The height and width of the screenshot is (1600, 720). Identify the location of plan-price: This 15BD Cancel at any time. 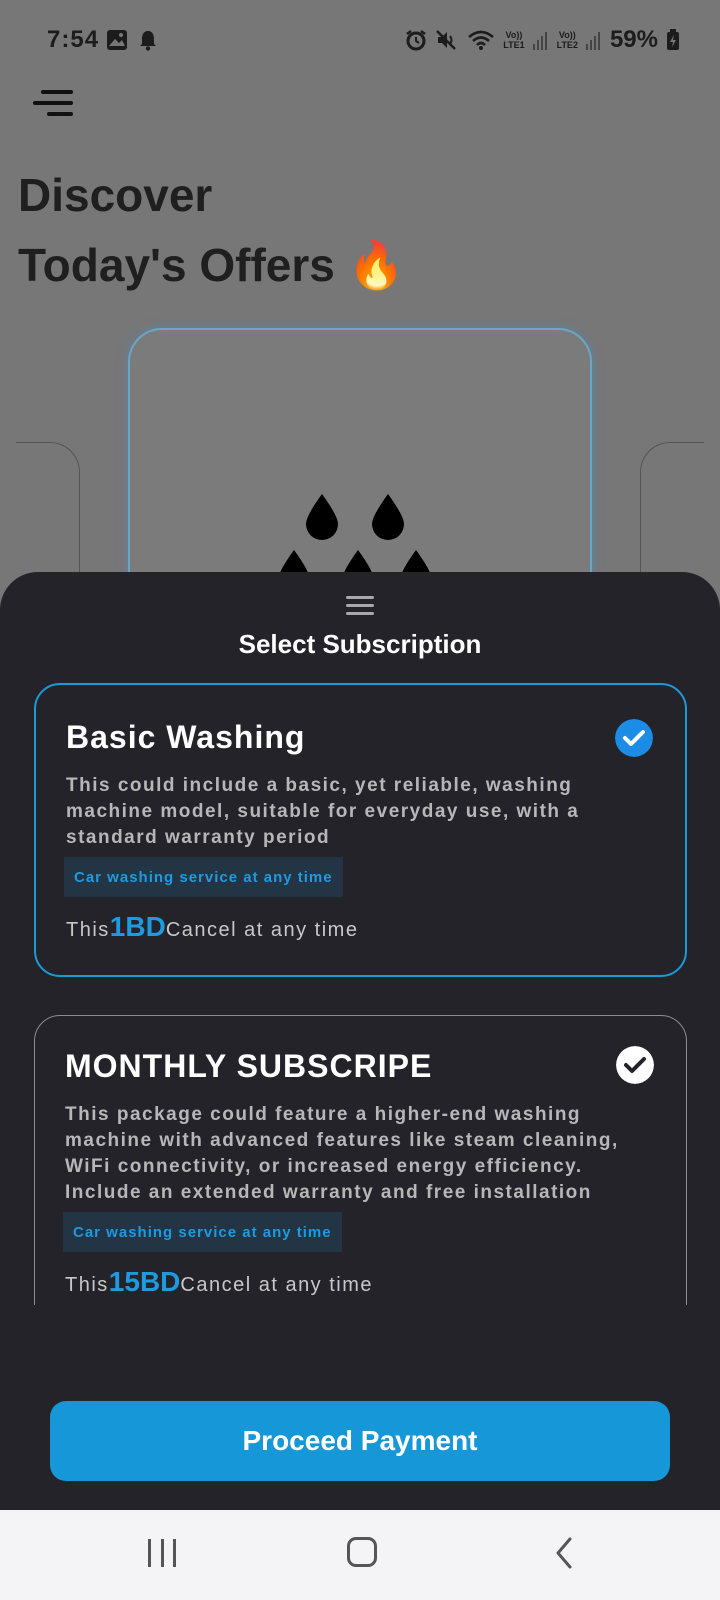
(219, 1282).